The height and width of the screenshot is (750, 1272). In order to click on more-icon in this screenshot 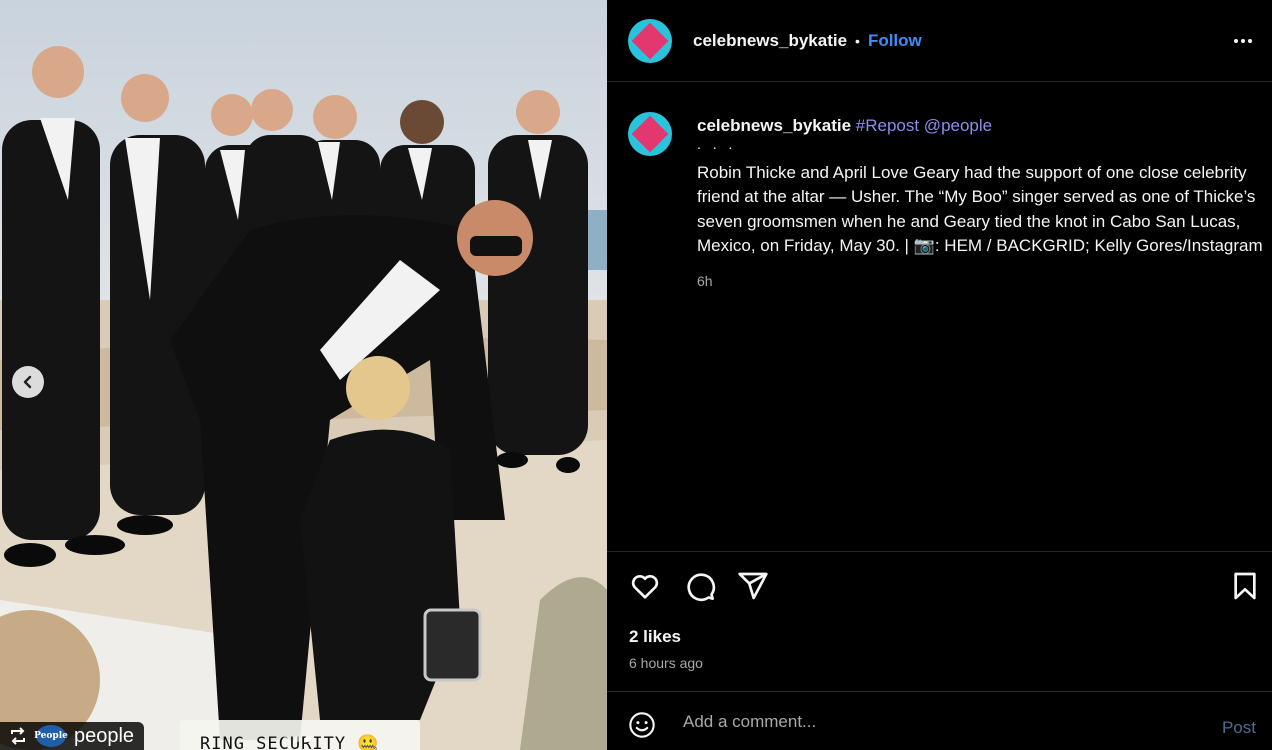, I will do `click(1243, 41)`.